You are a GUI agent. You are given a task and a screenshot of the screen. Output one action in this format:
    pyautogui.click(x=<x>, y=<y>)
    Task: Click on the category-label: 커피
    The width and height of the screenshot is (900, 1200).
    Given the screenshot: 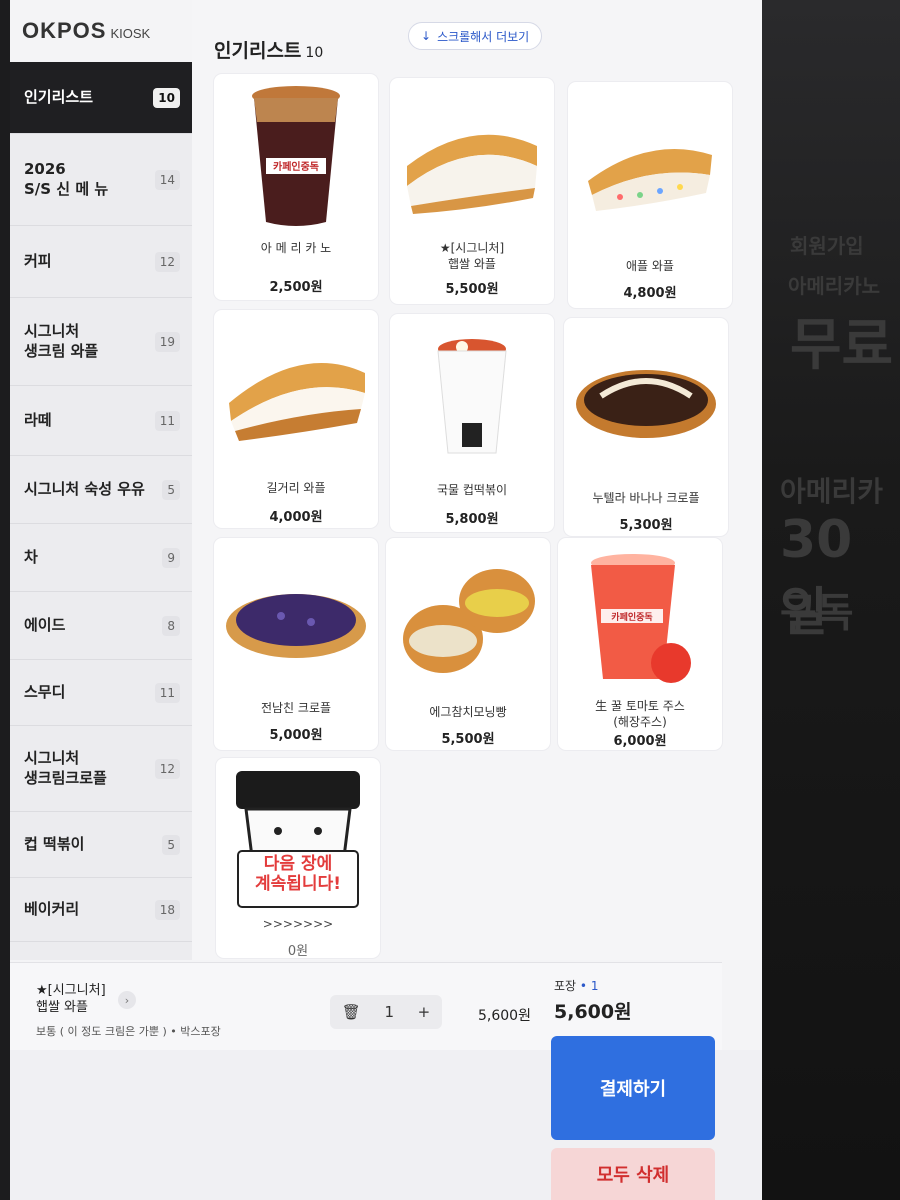 What is the action you would take?
    pyautogui.click(x=38, y=260)
    